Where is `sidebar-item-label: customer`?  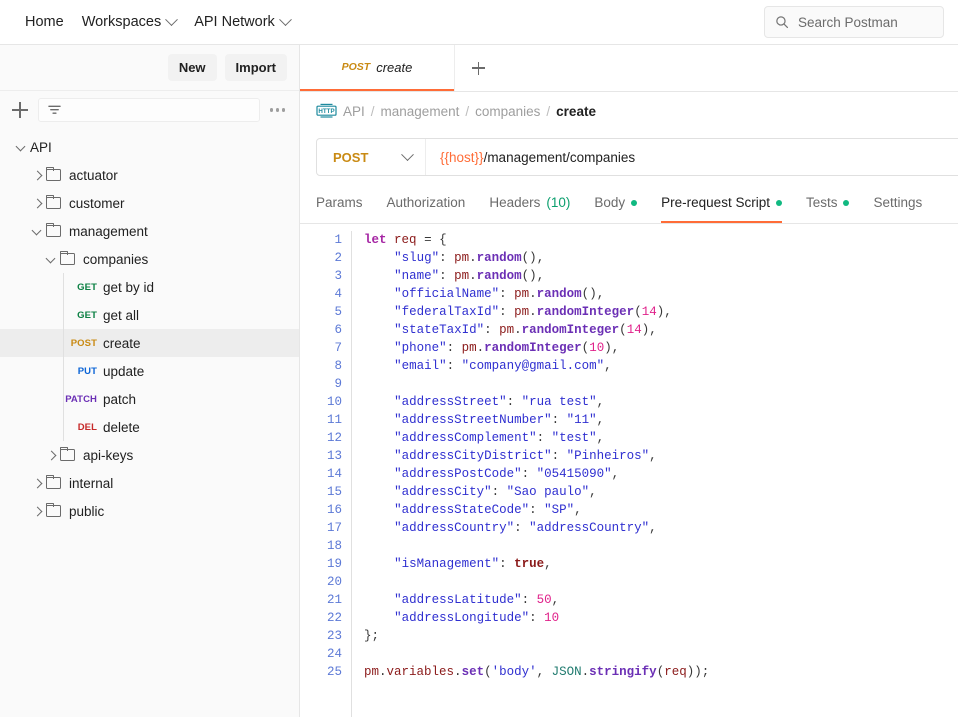 sidebar-item-label: customer is located at coordinates (97, 203).